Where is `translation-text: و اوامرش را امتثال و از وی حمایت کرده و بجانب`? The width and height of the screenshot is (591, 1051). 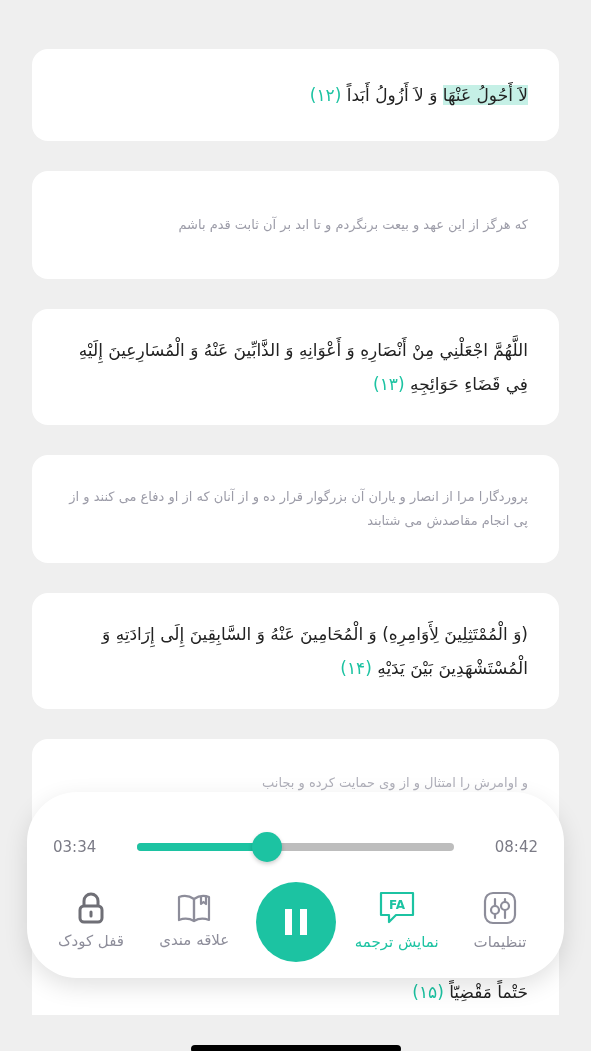 translation-text: و اوامرش را امتثال و از وی حمایت کرده و بجانب is located at coordinates (394, 783).